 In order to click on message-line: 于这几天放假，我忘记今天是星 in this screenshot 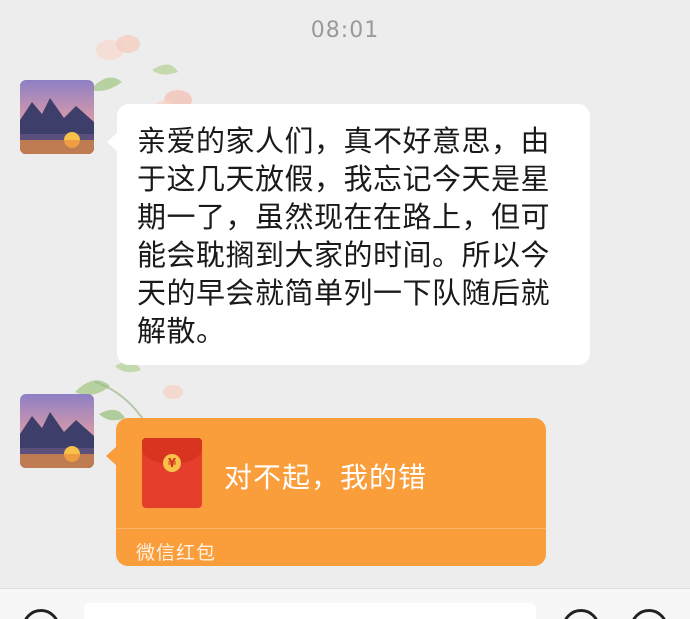, I will do `click(344, 179)`.